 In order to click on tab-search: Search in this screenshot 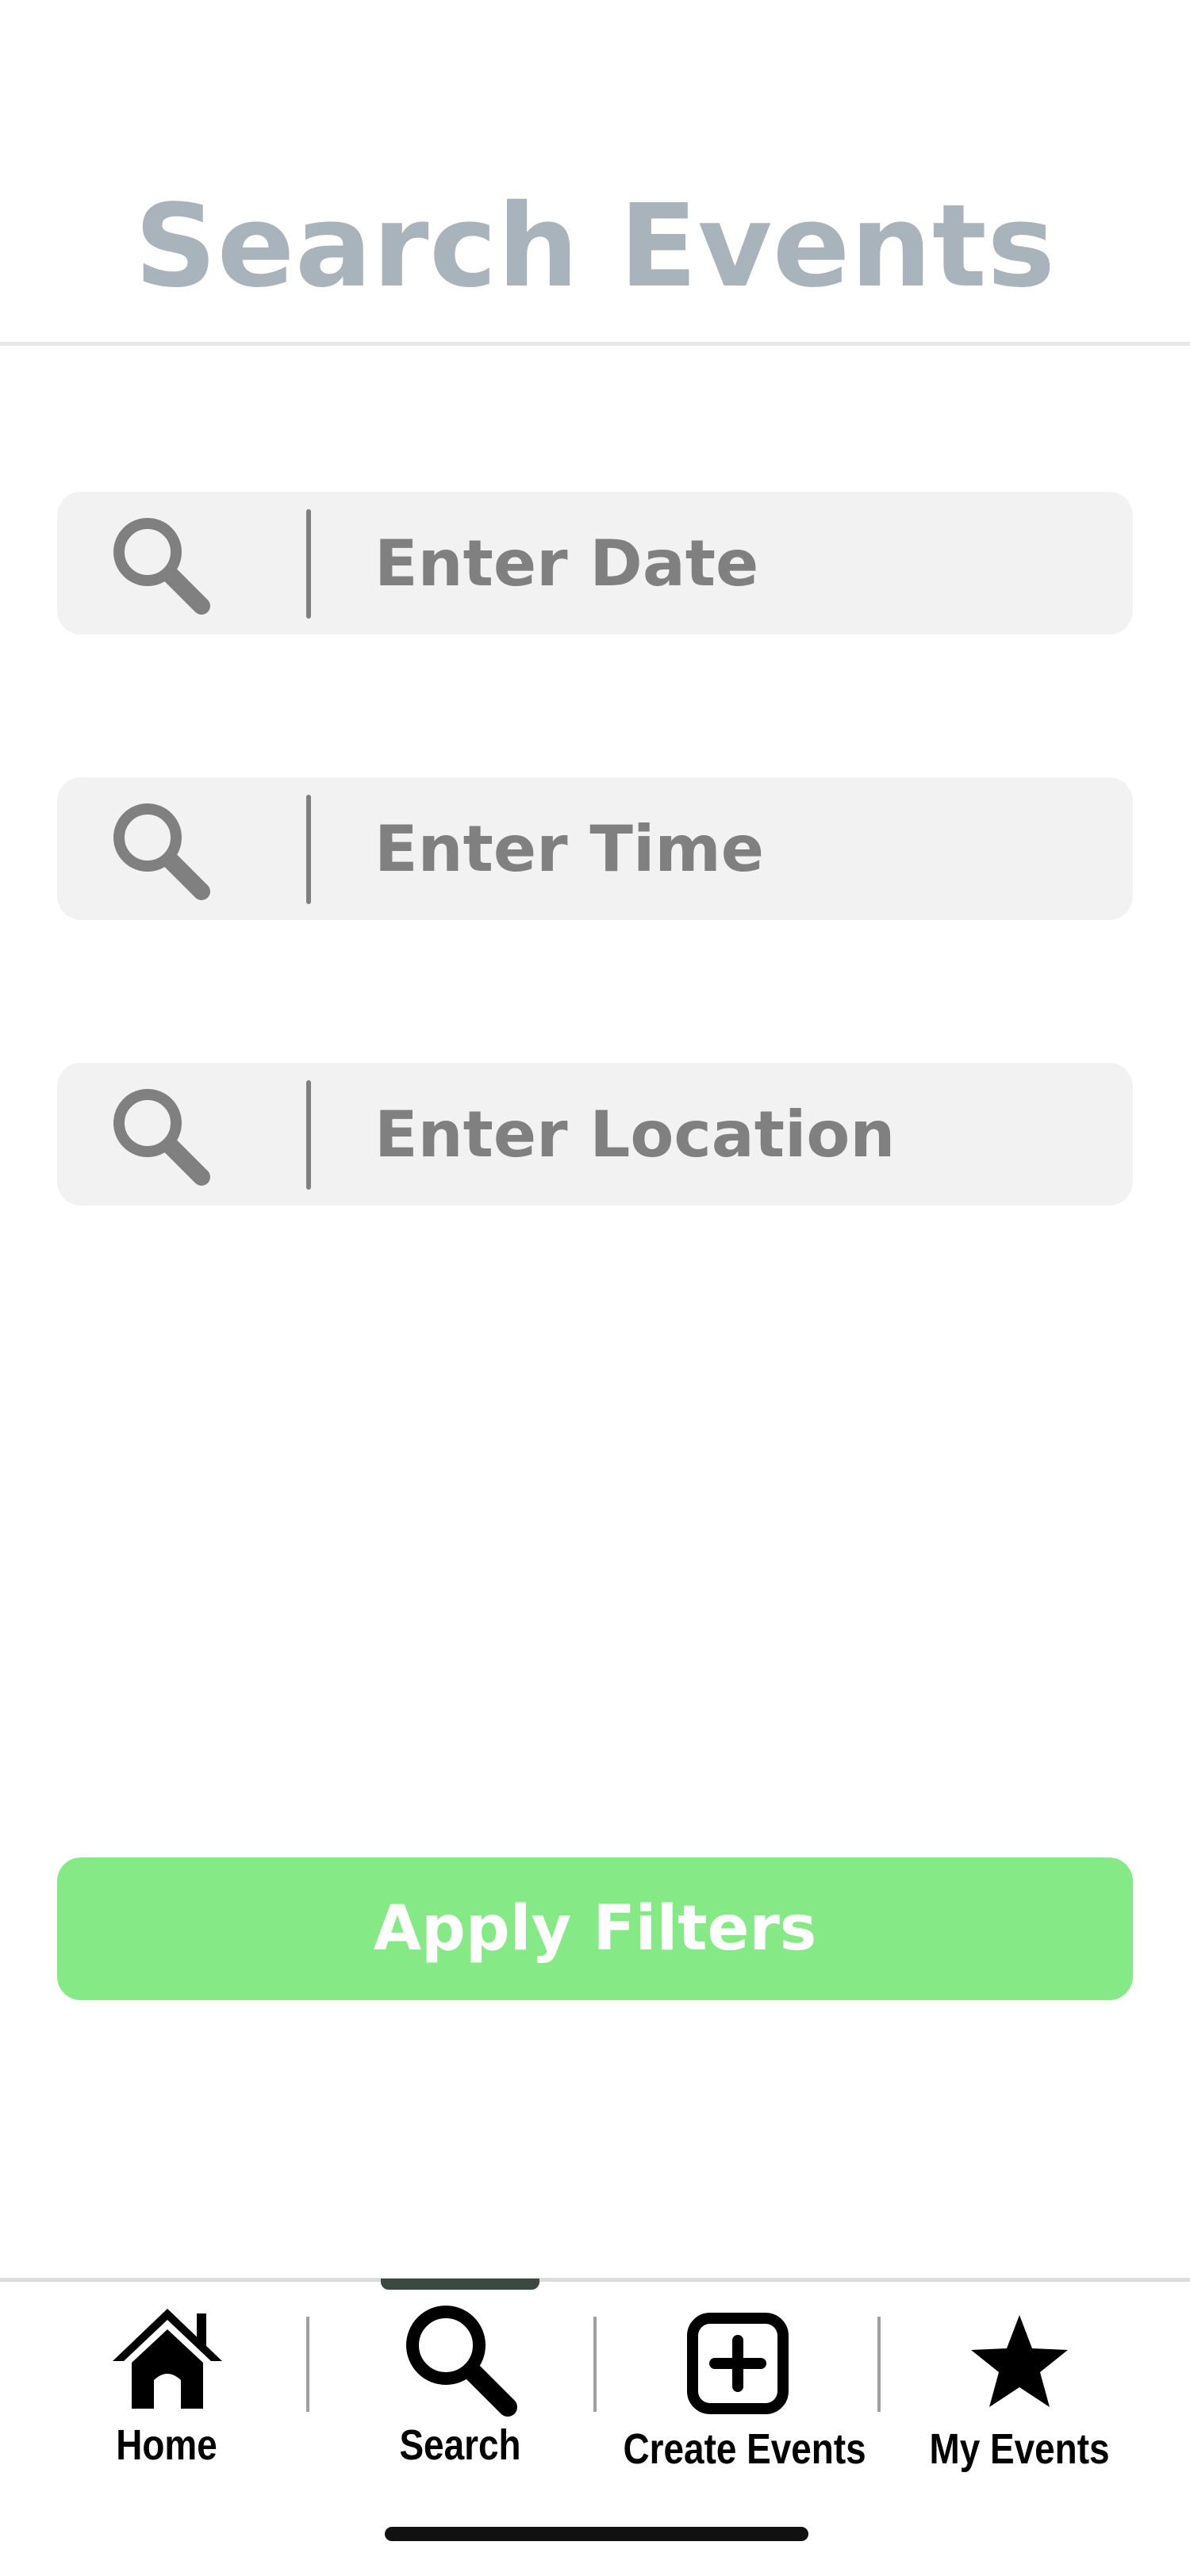, I will do `click(460, 2381)`.